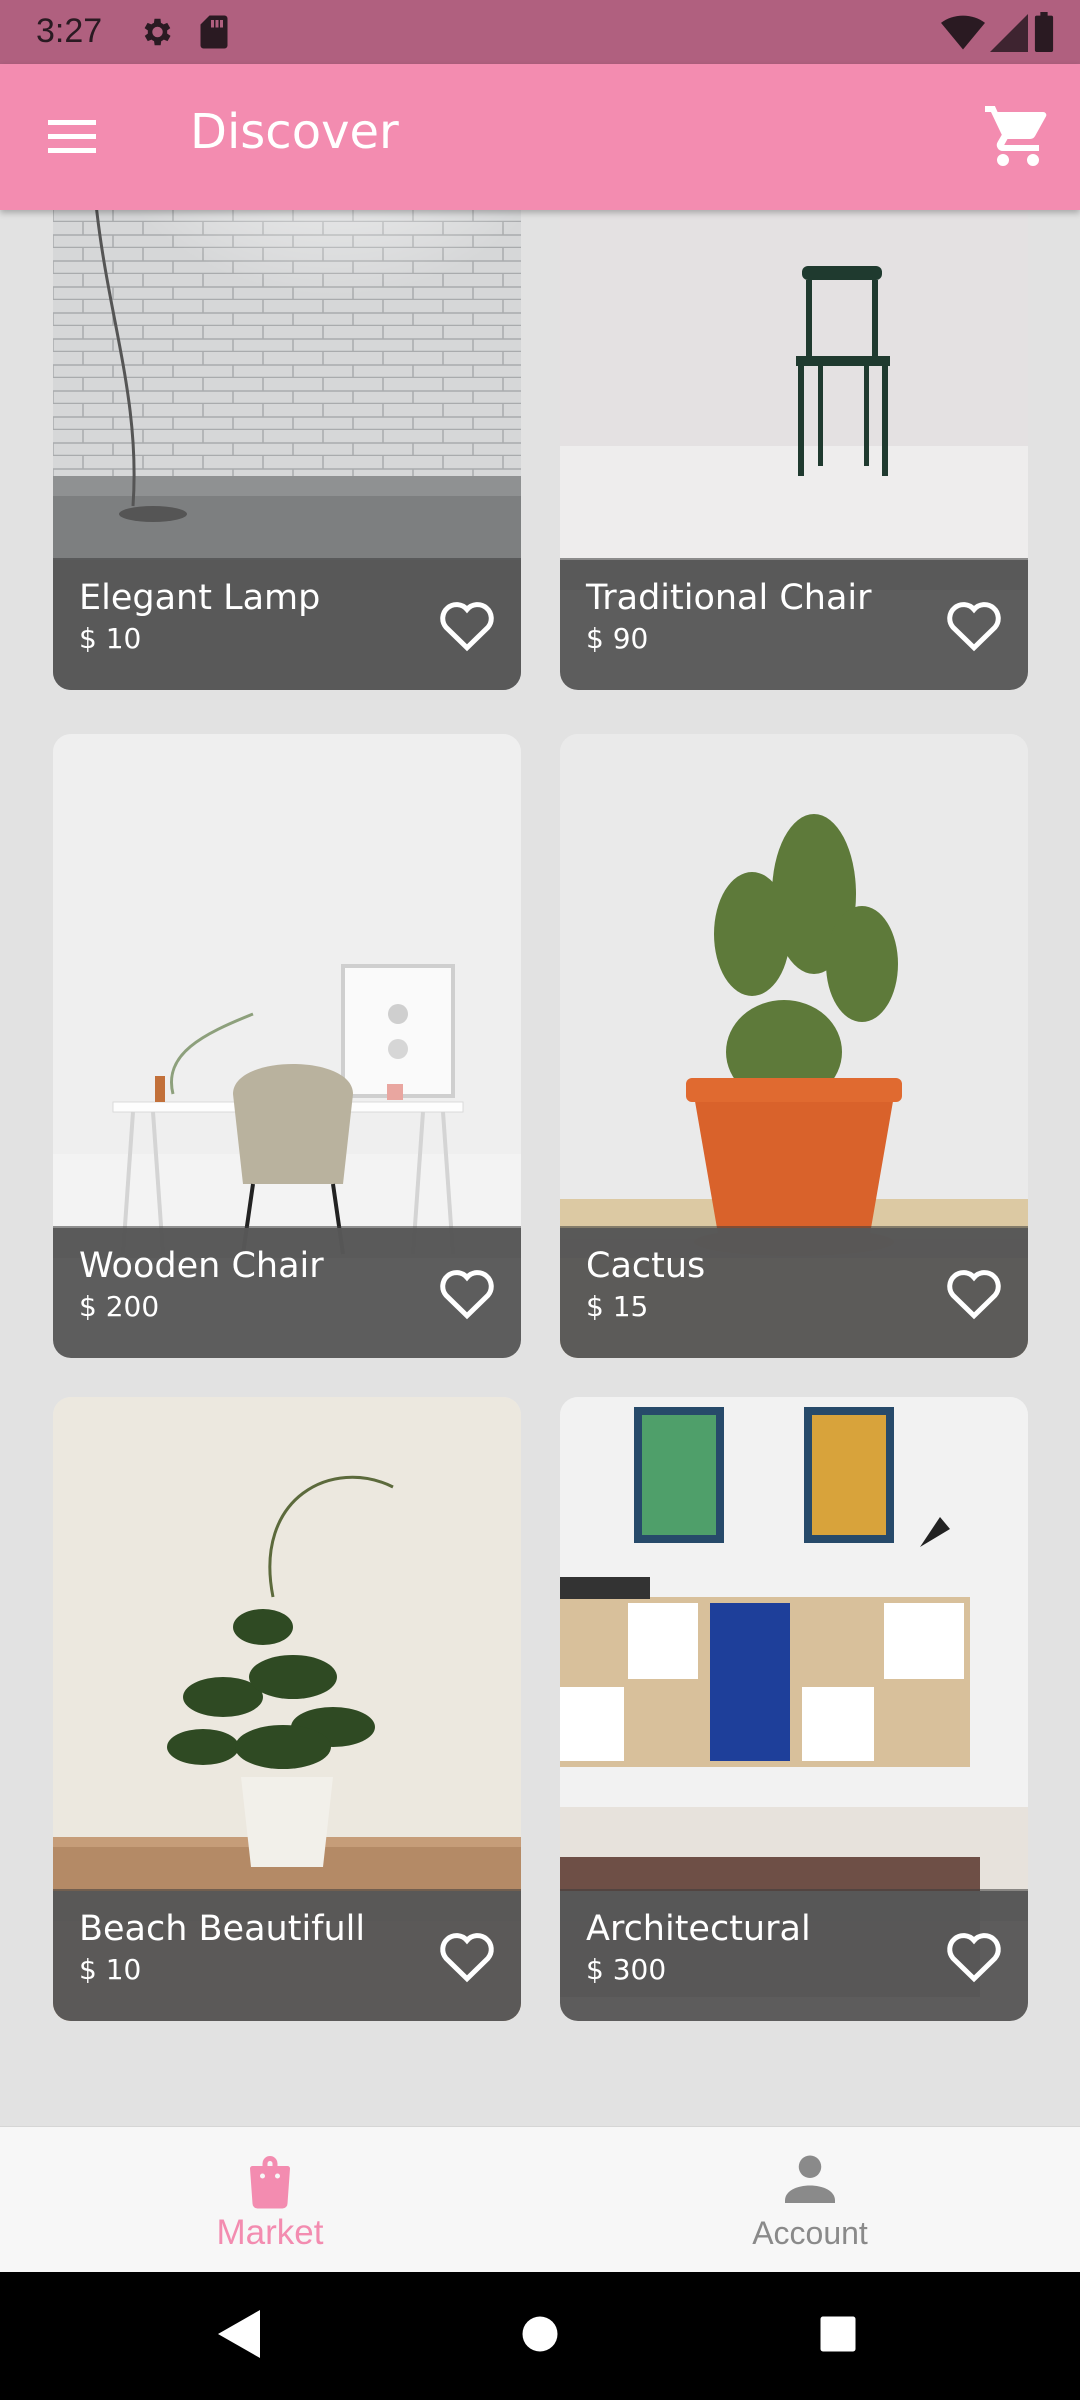 This screenshot has height=2400, width=1080. Describe the element at coordinates (617, 1306) in the screenshot. I see `product-price: $ 15` at that location.